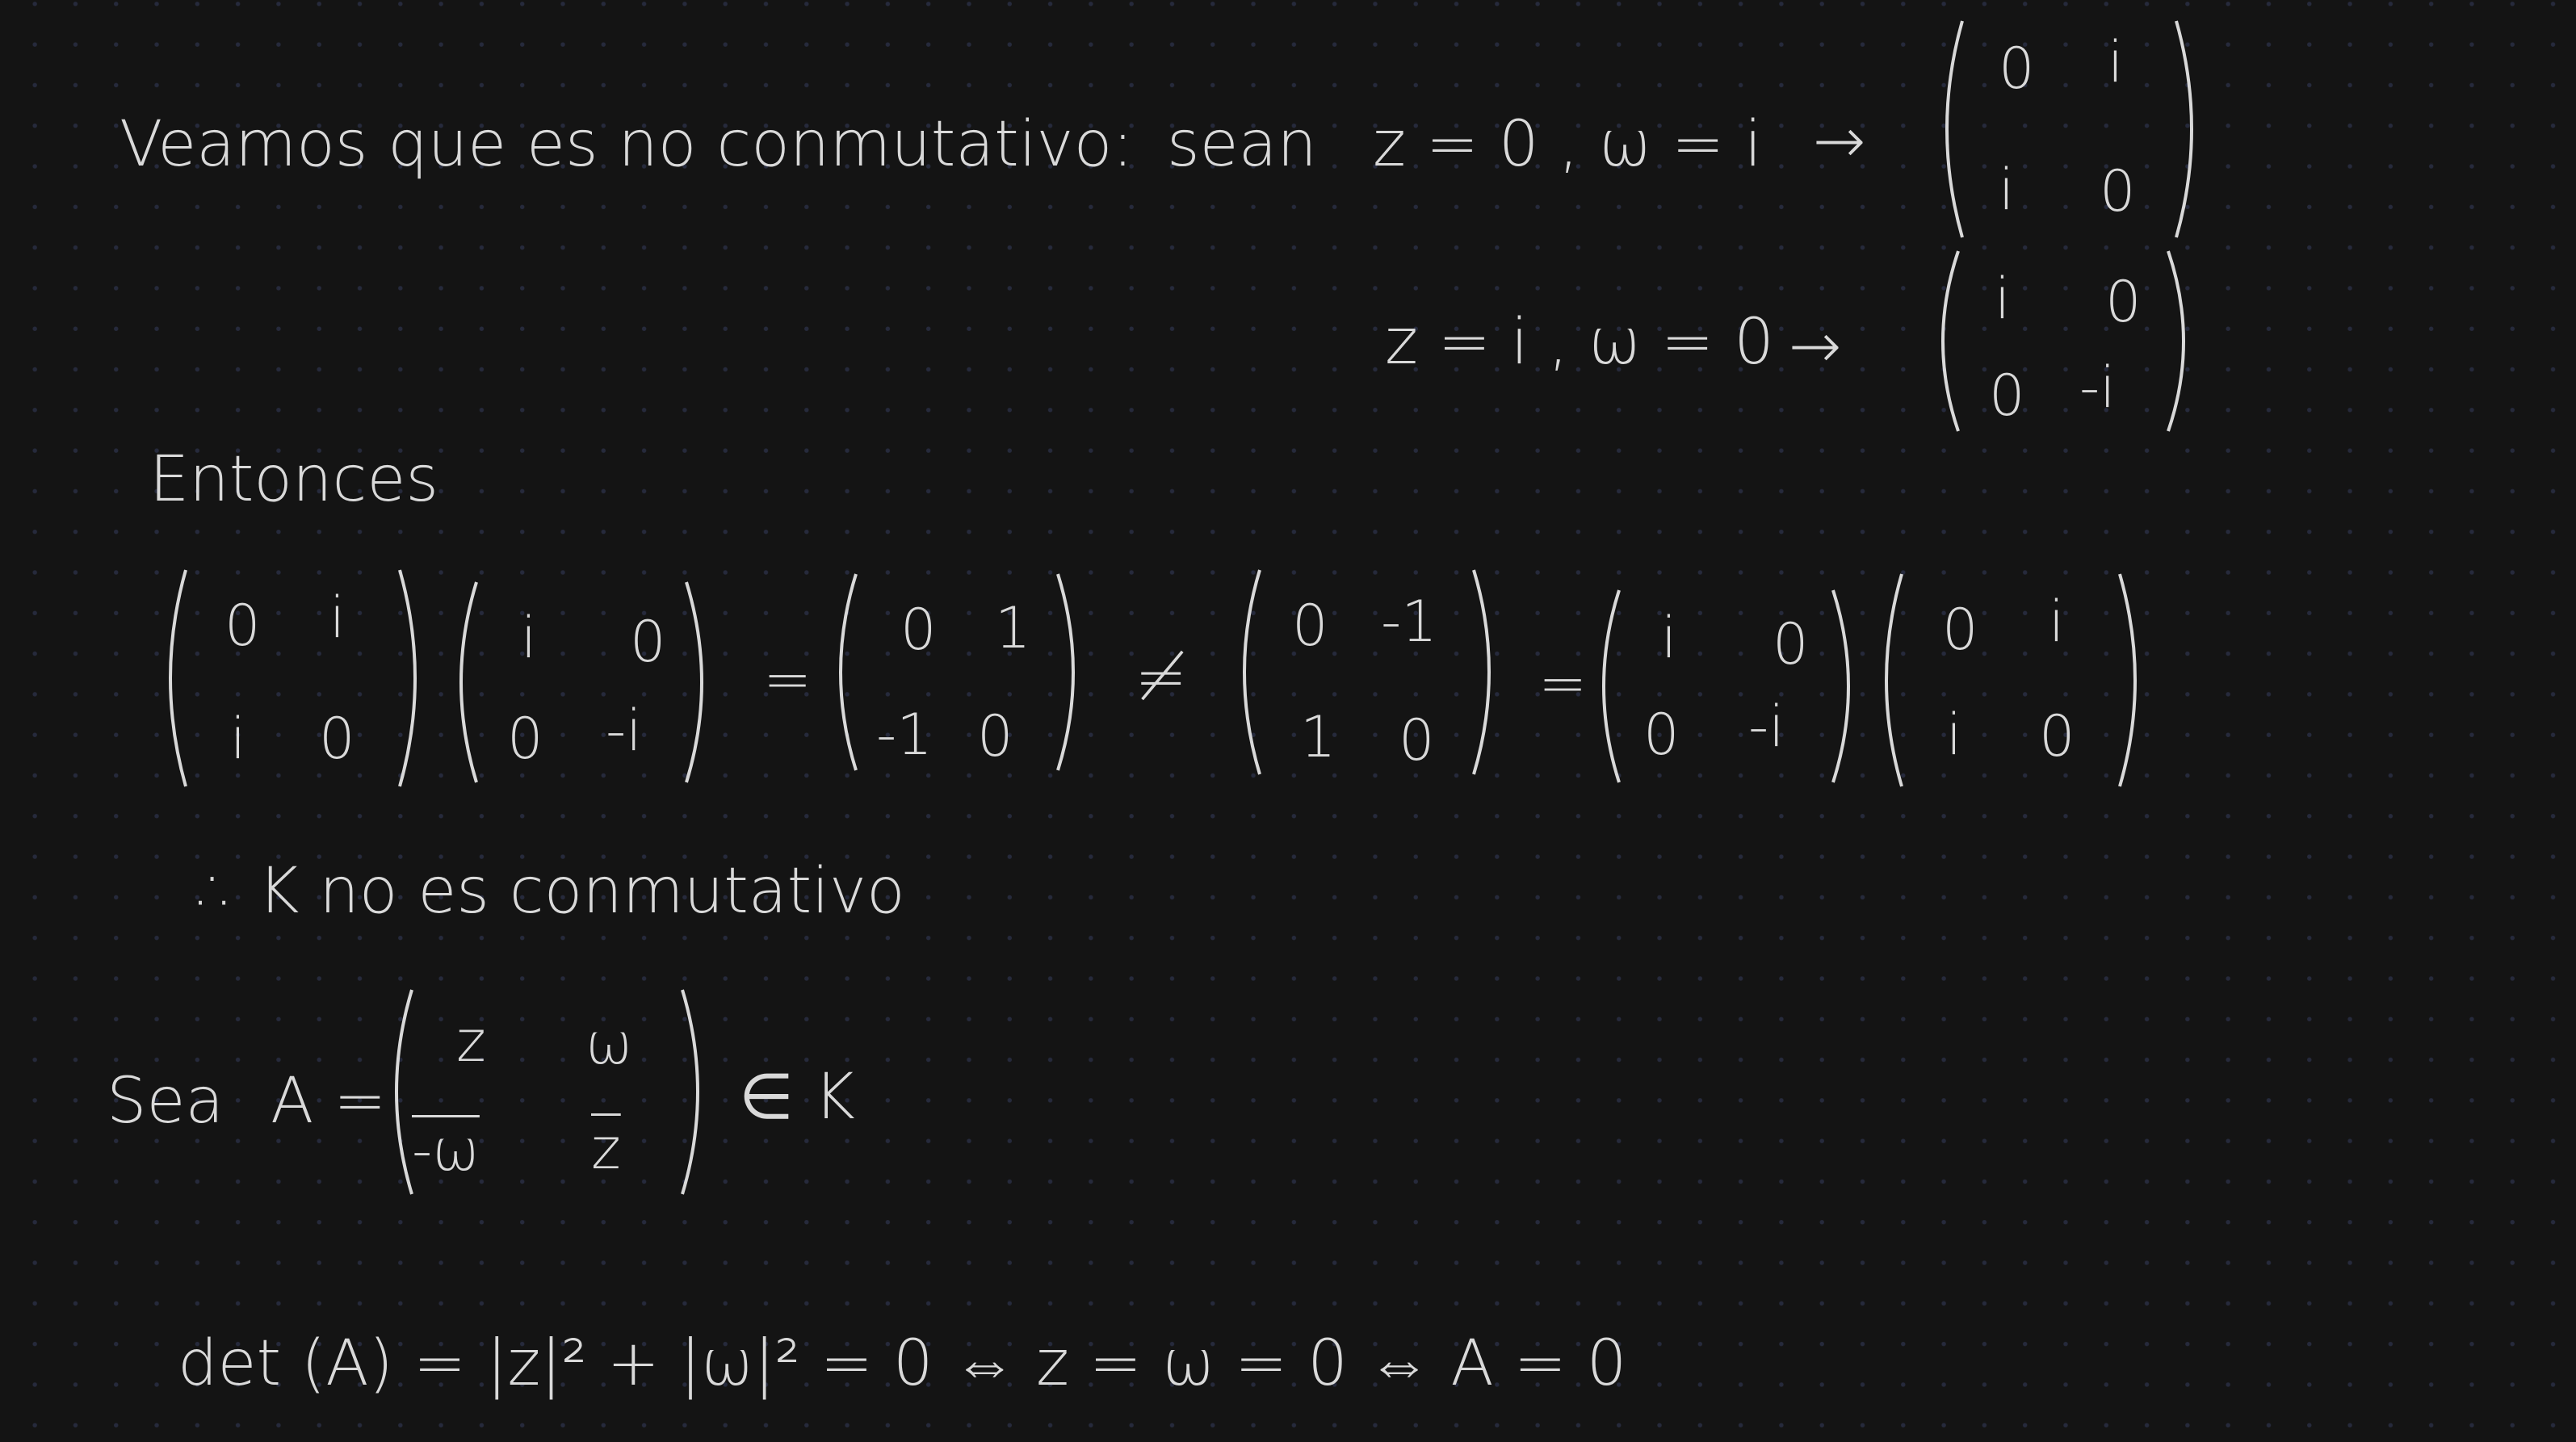  What do you see at coordinates (787, 679) in the screenshot?
I see `equals-1: =` at bounding box center [787, 679].